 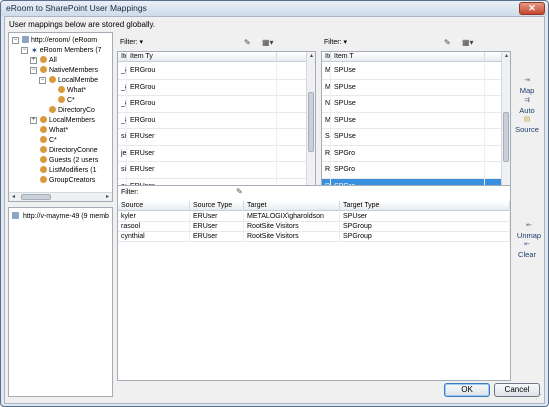 I want to click on source-tree-item: + All, so click(x=43, y=60).